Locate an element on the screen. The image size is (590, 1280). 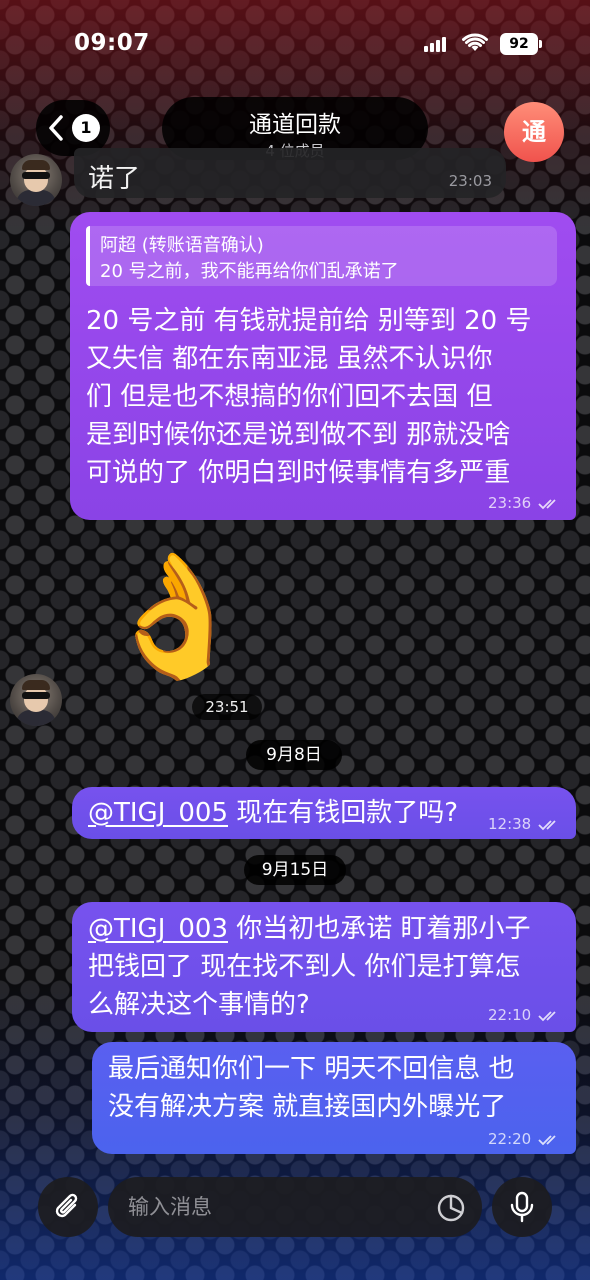
chevron-left-icon is located at coordinates (56, 128).